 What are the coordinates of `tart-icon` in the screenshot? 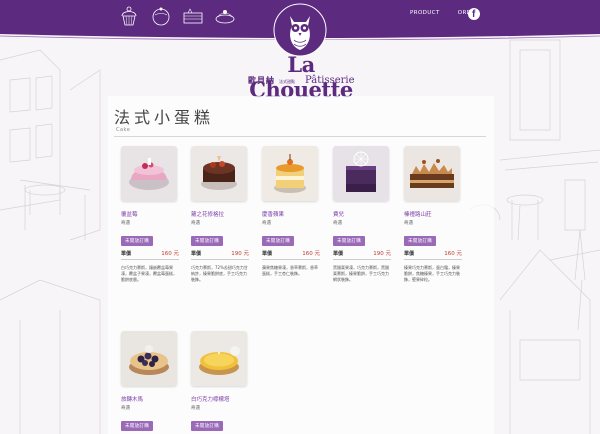 It's located at (225, 15).